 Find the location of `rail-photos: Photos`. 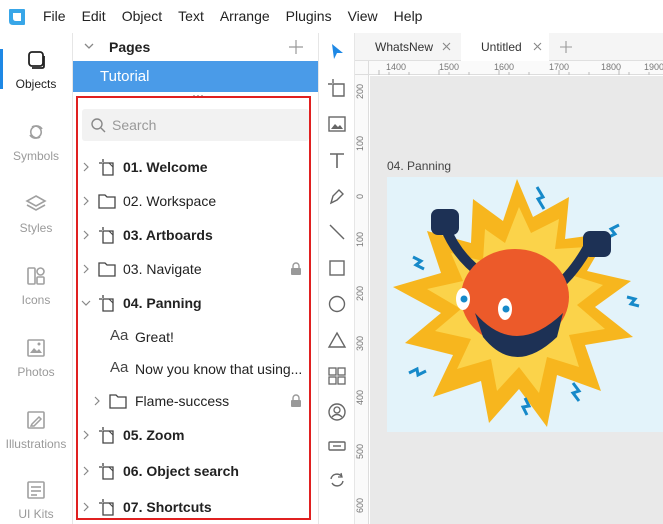

rail-photos: Photos is located at coordinates (36, 357).